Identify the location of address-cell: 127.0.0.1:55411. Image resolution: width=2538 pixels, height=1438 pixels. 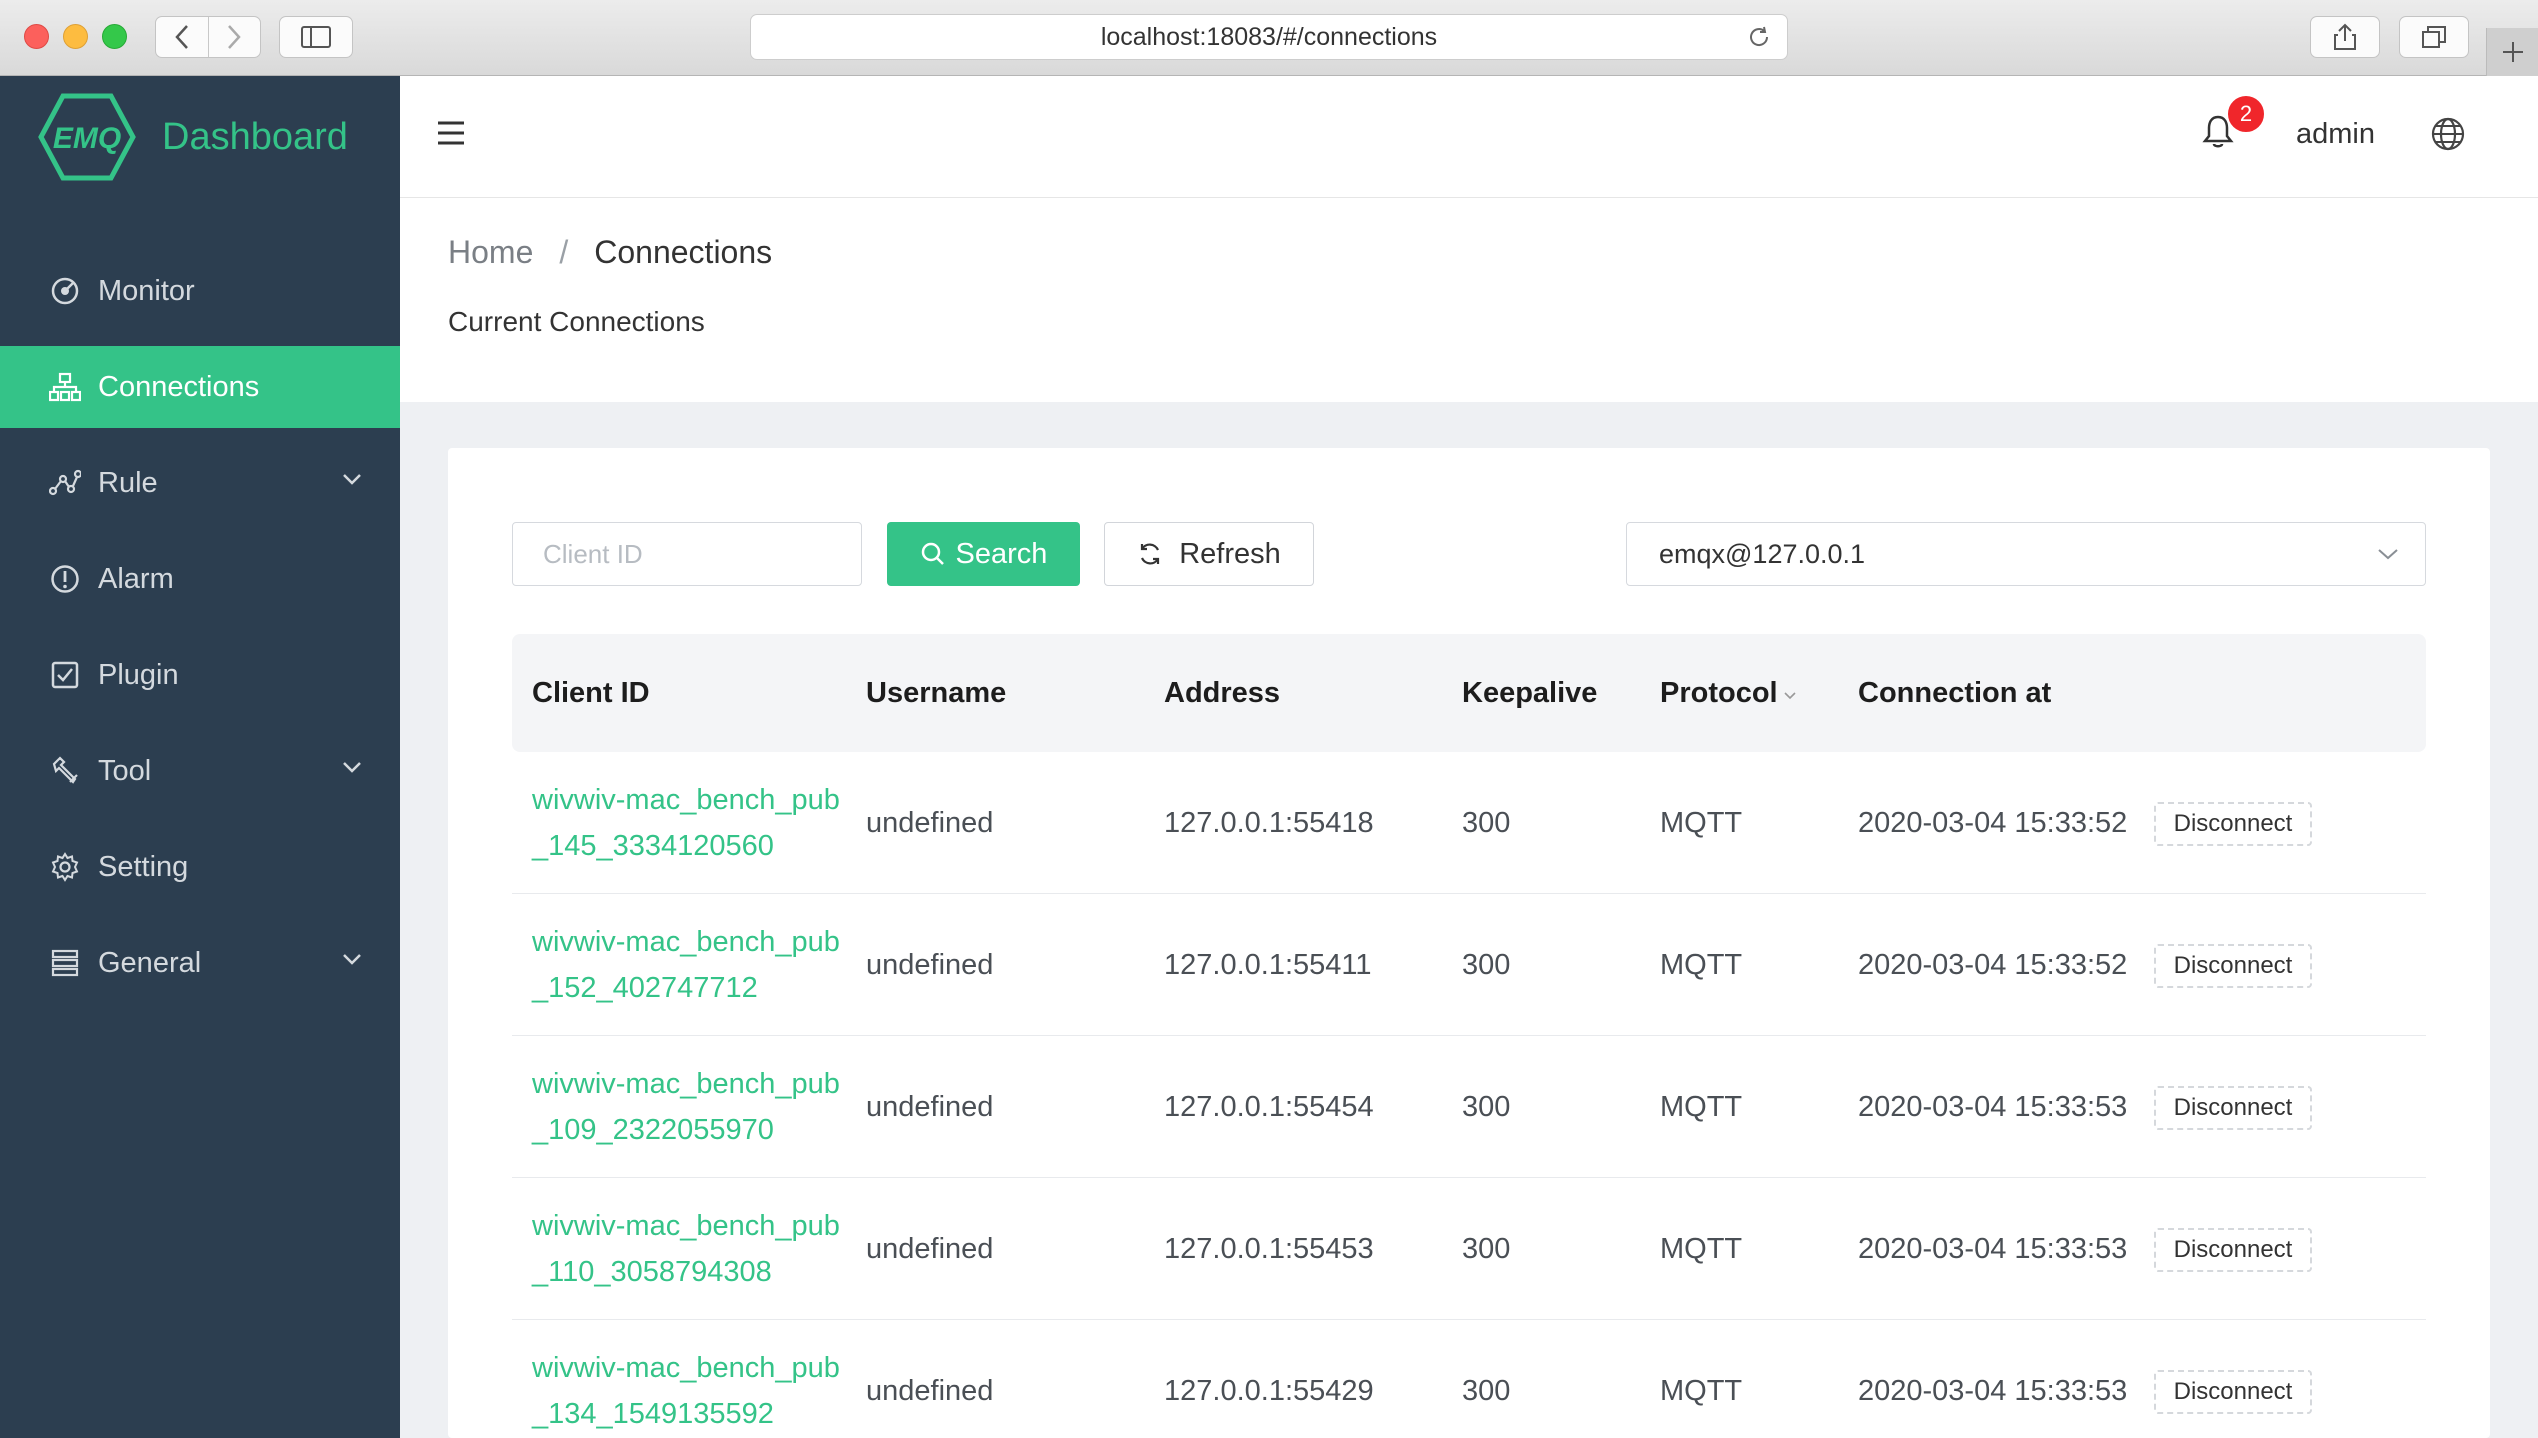
(1268, 964).